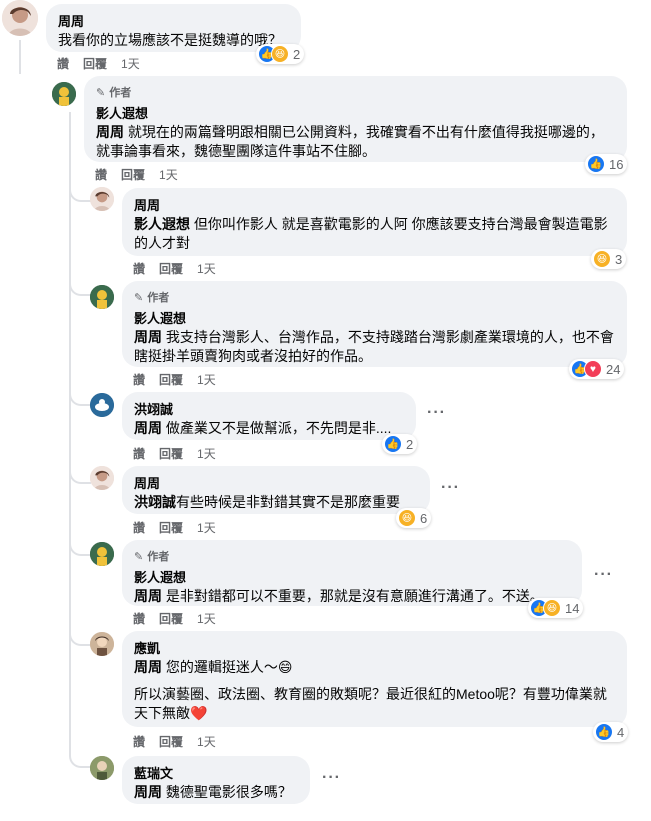  What do you see at coordinates (572, 608) in the screenshot?
I see `reaction-count: 14` at bounding box center [572, 608].